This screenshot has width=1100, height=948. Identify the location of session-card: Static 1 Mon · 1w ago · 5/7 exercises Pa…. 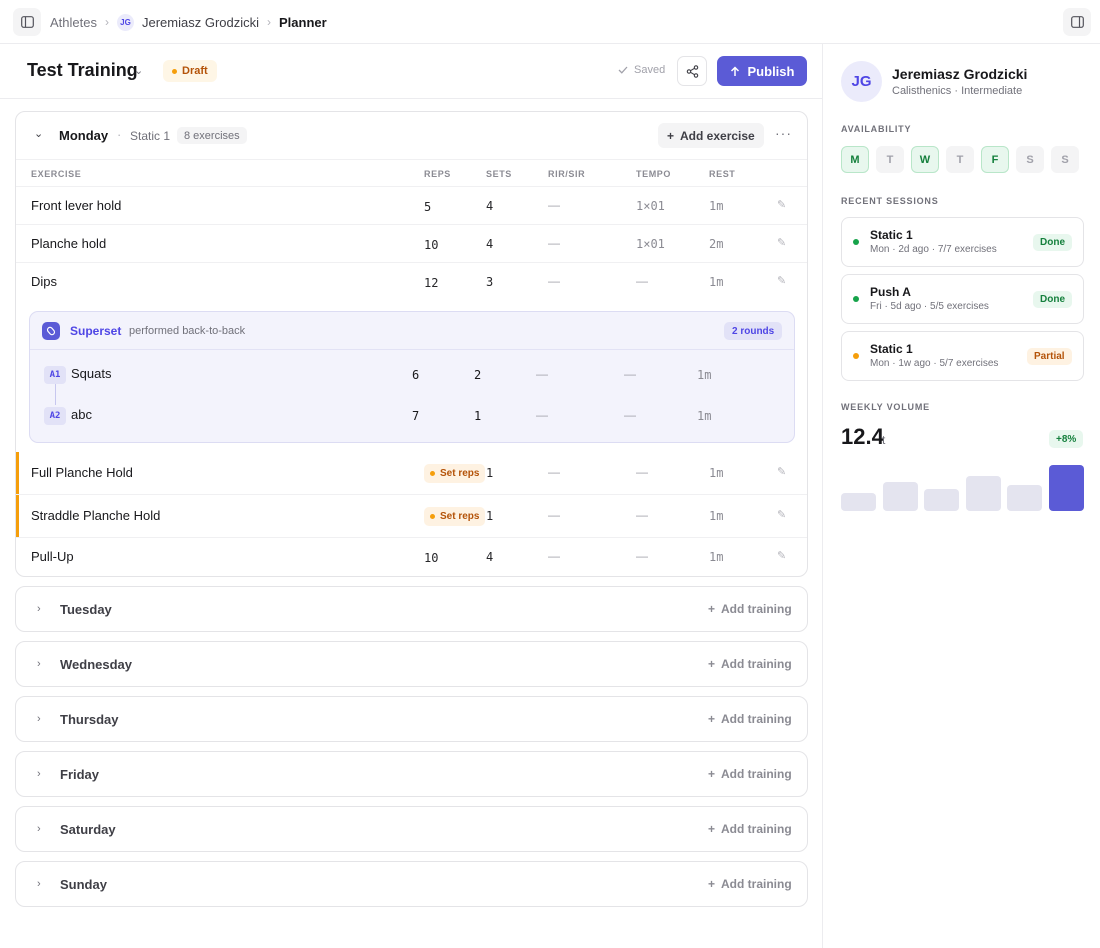
(962, 356).